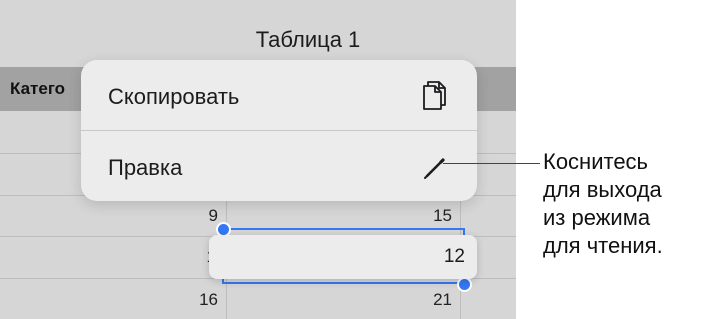 The width and height of the screenshot is (710, 319). I want to click on menu-item-label: Правка, so click(145, 167).